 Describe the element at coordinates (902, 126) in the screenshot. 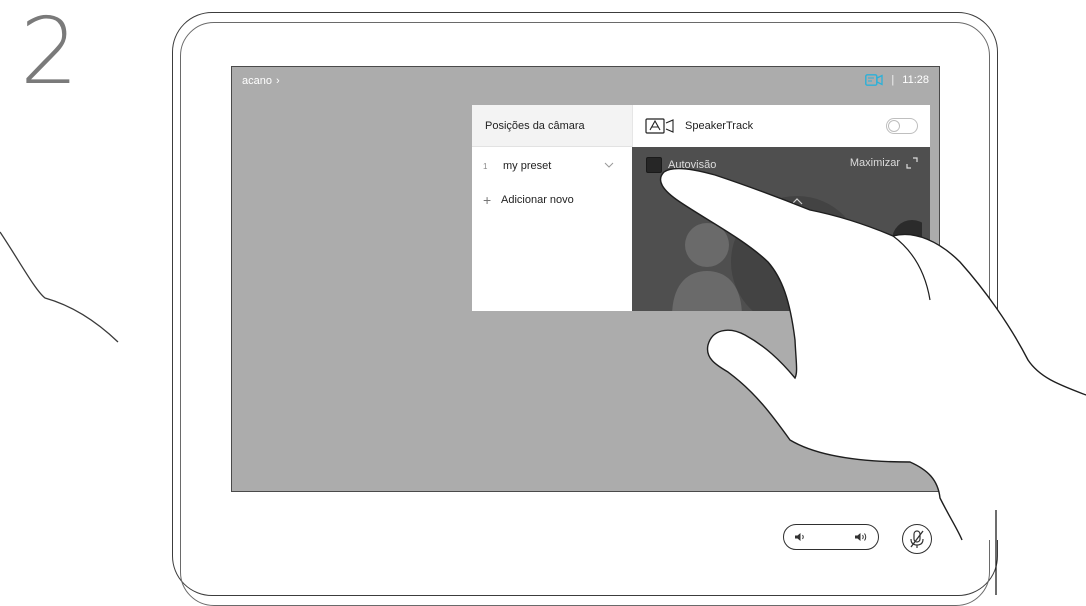

I see `speakertrack-toggle` at that location.